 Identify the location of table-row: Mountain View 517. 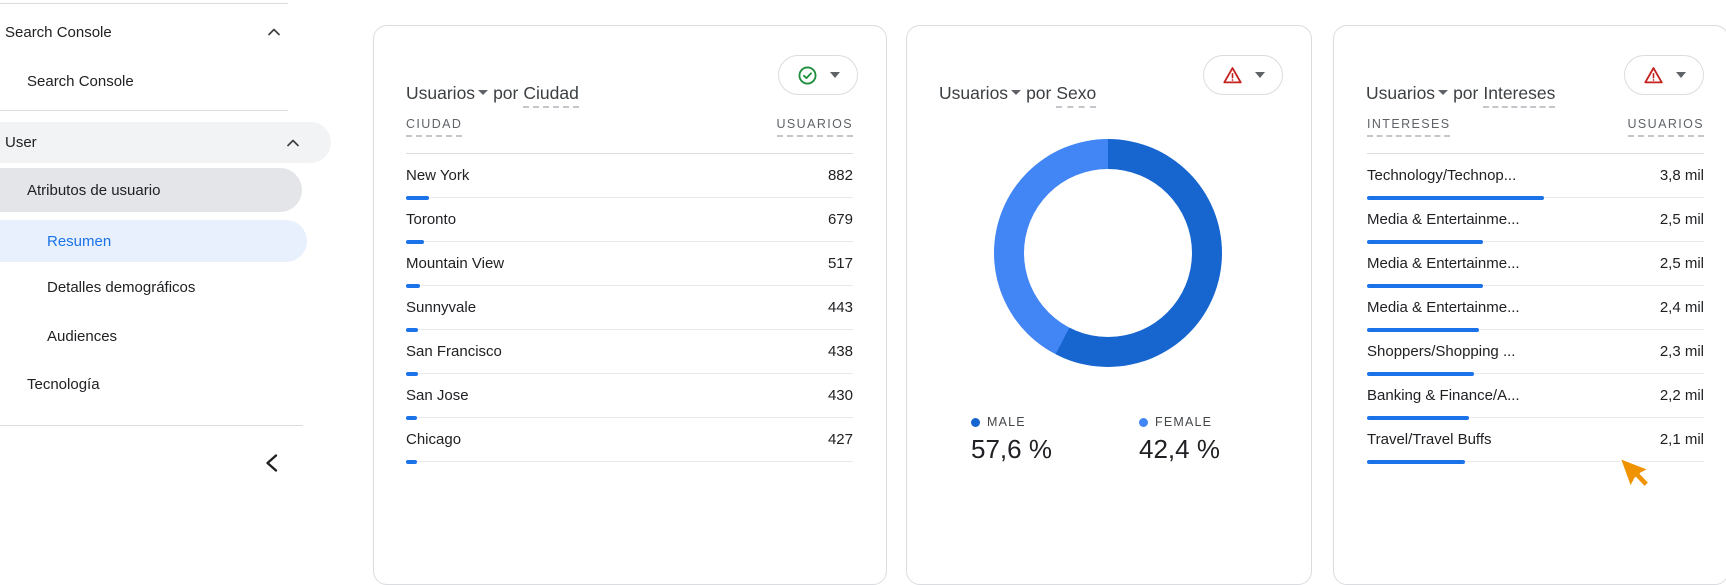
(629, 265).